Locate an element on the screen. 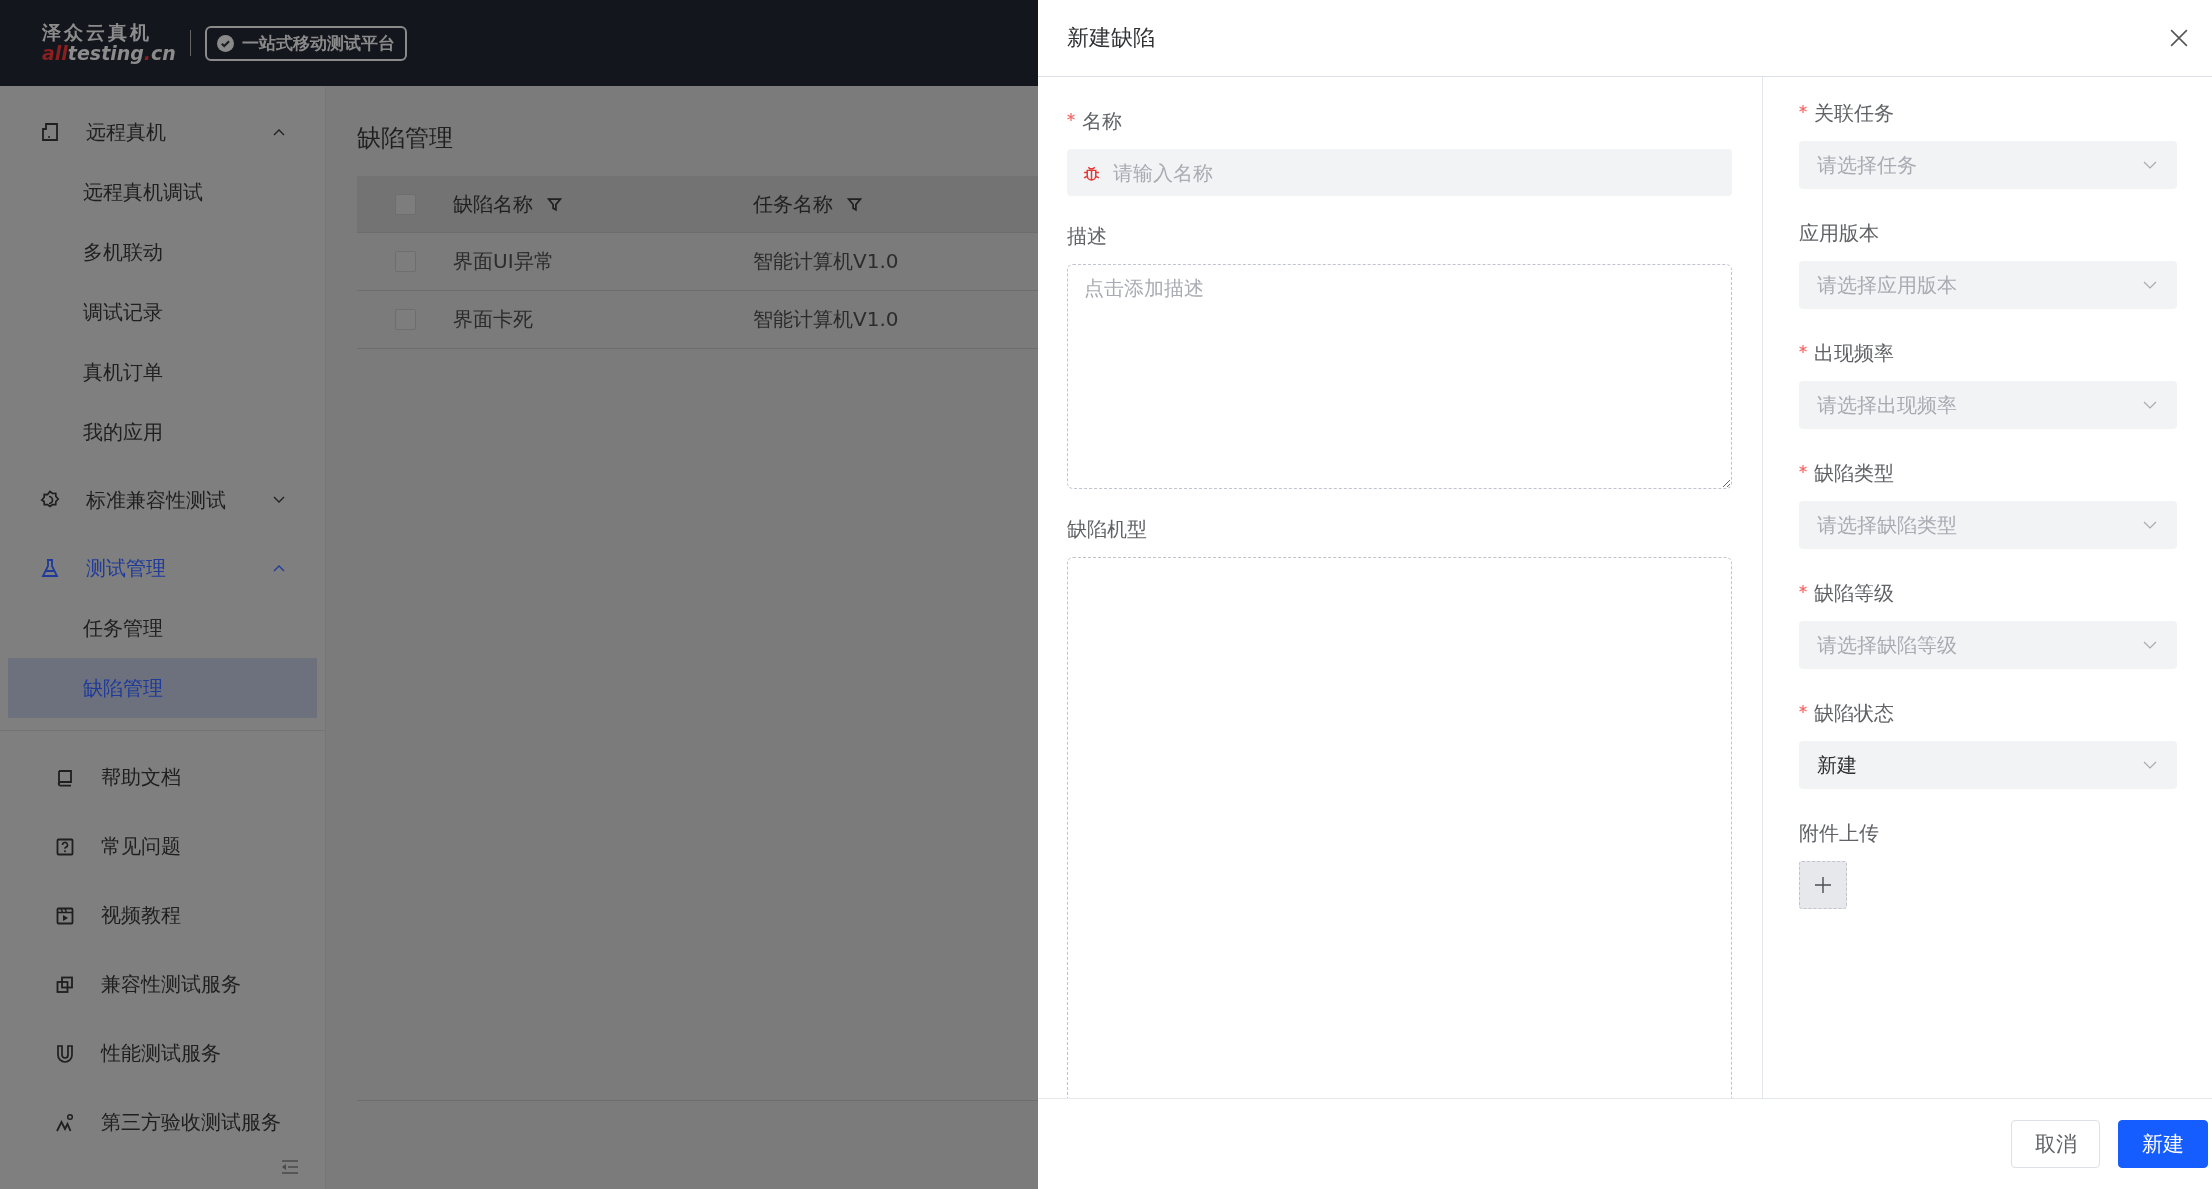  plus-icon is located at coordinates (1823, 885).